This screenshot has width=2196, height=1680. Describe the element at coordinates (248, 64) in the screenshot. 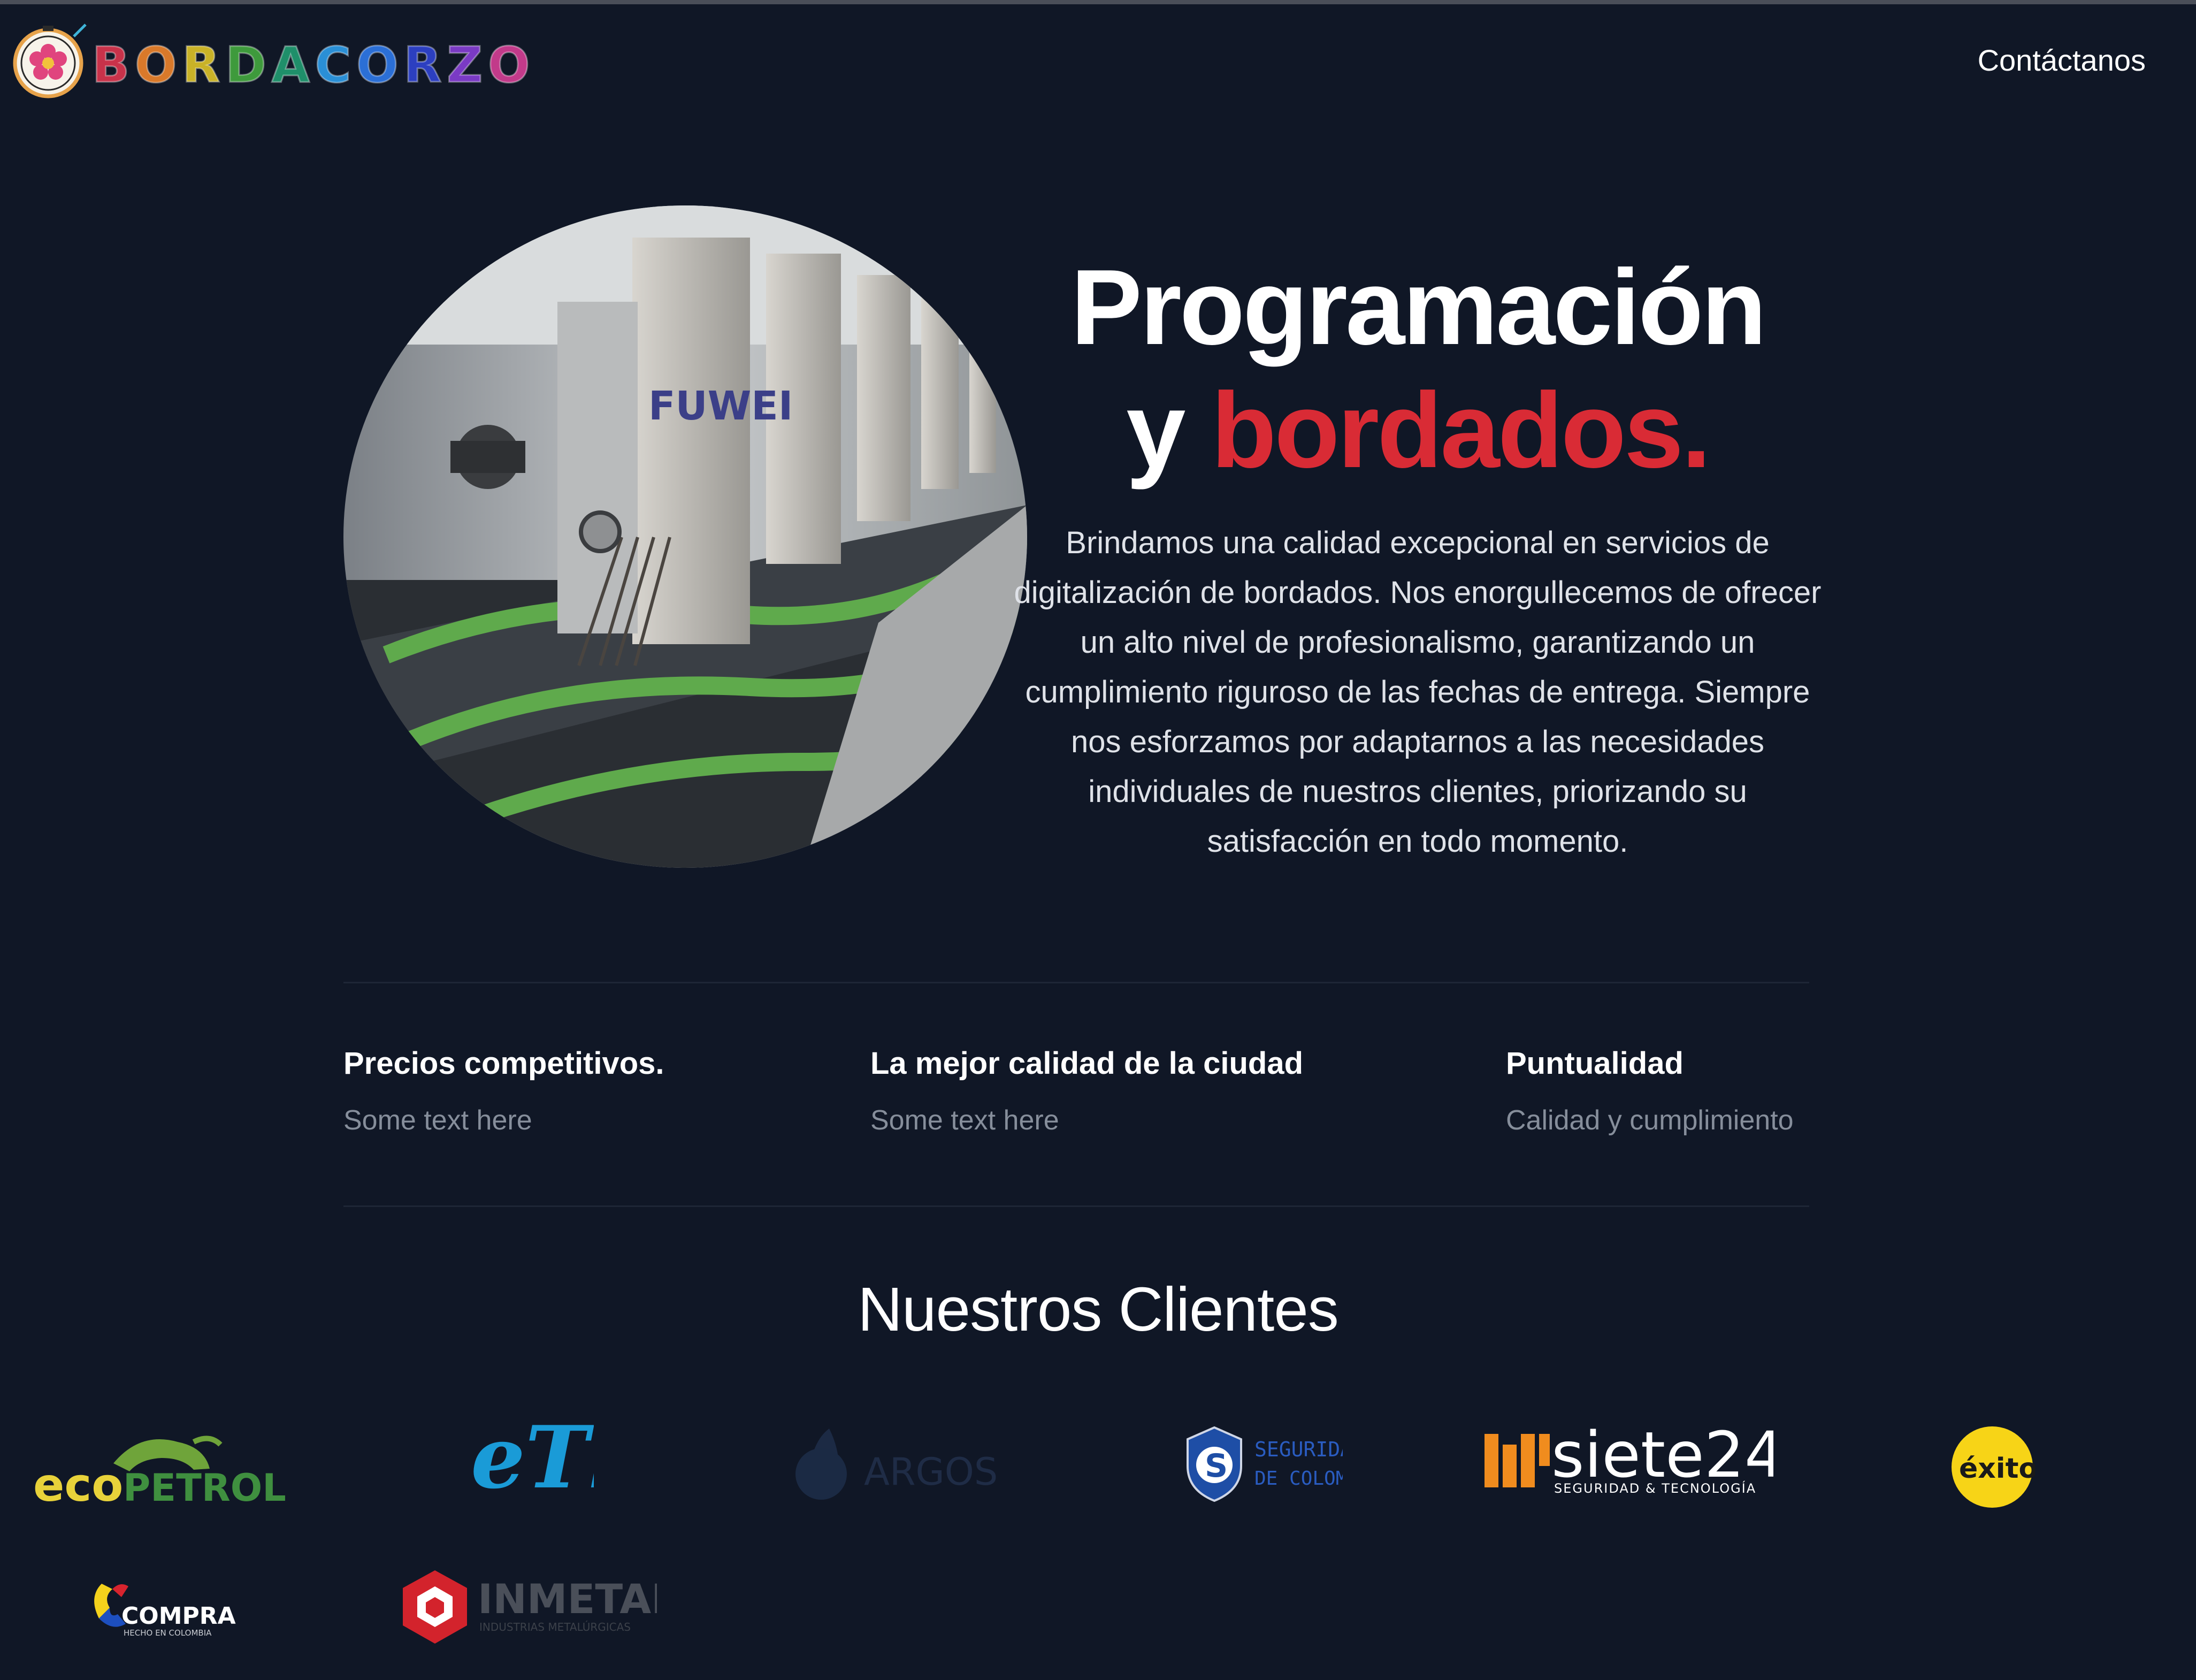

I see `brand-letter: D` at that location.